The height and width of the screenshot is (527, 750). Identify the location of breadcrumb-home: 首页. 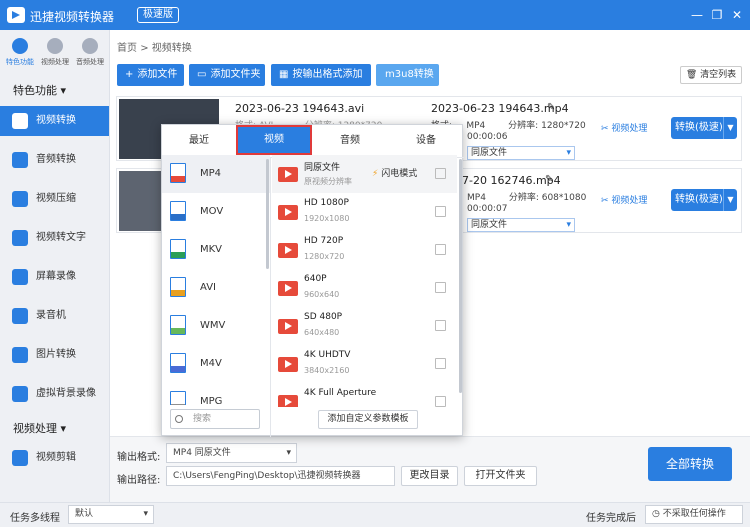
(127, 48).